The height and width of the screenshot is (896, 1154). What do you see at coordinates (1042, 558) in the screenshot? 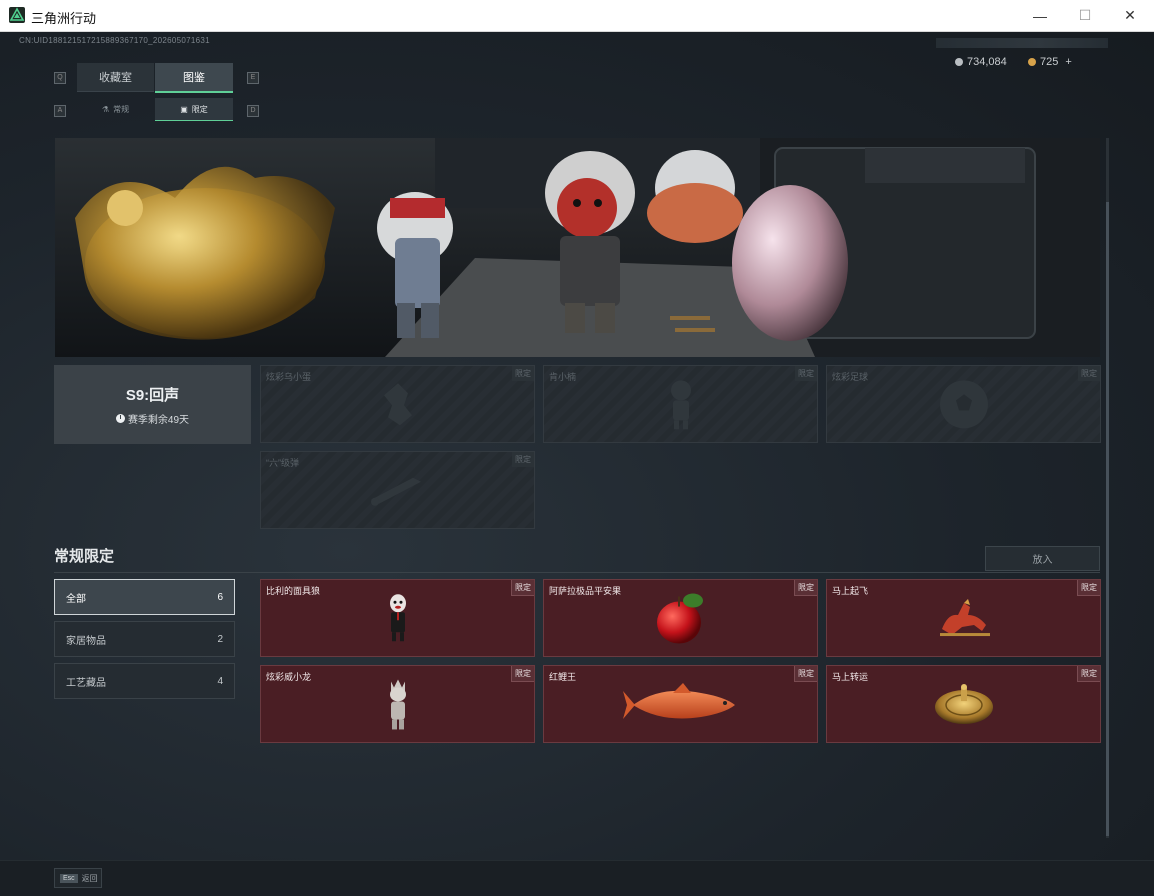
I see `place-button: 放入` at bounding box center [1042, 558].